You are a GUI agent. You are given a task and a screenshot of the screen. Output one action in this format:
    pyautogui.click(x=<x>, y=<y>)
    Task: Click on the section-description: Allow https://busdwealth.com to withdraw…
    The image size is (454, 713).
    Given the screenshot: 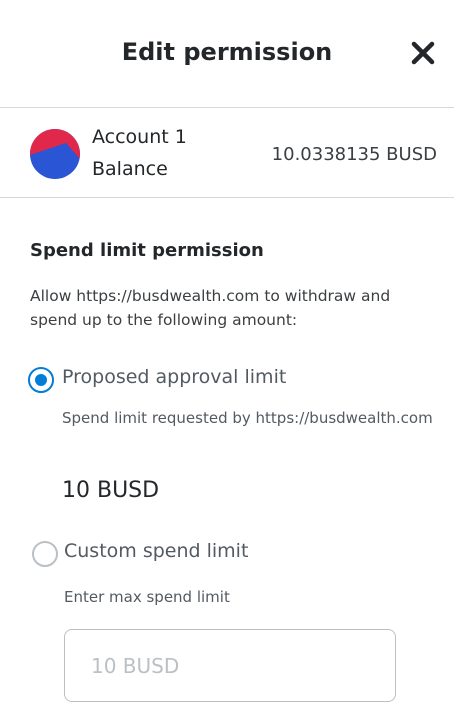 What is the action you would take?
    pyautogui.click(x=210, y=308)
    